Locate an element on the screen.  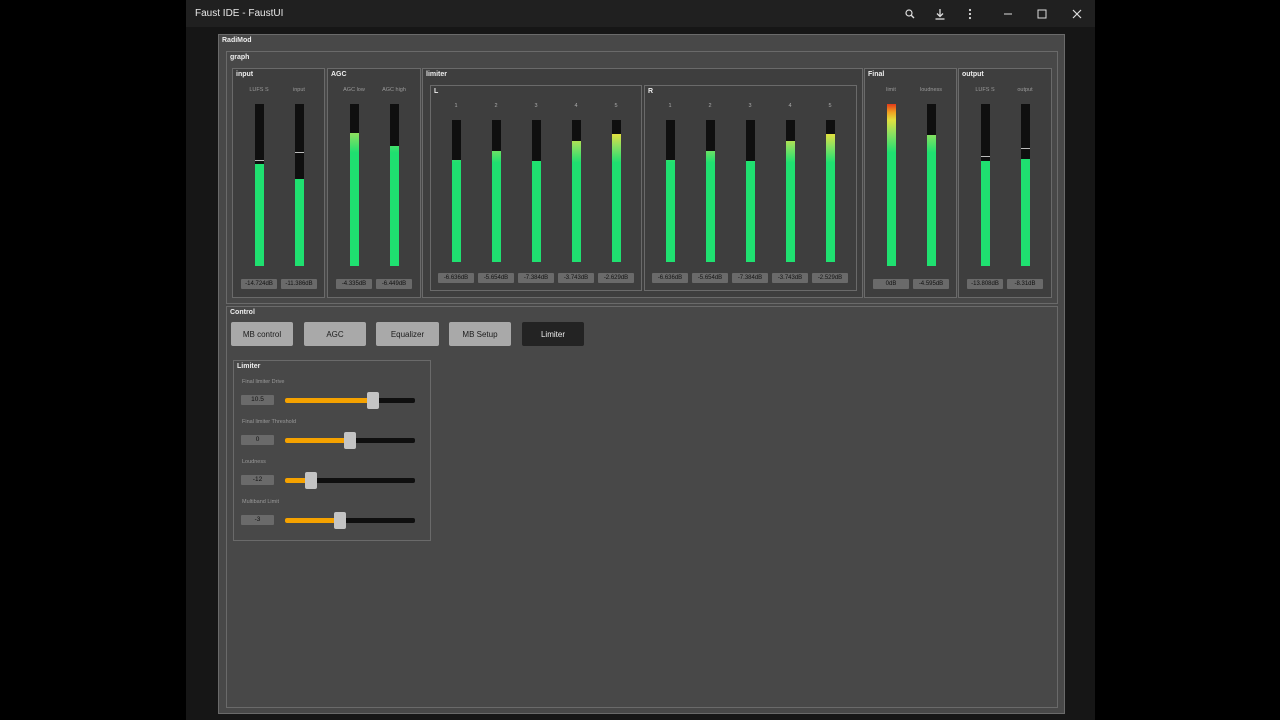
input-meter-1-track is located at coordinates (299, 185).